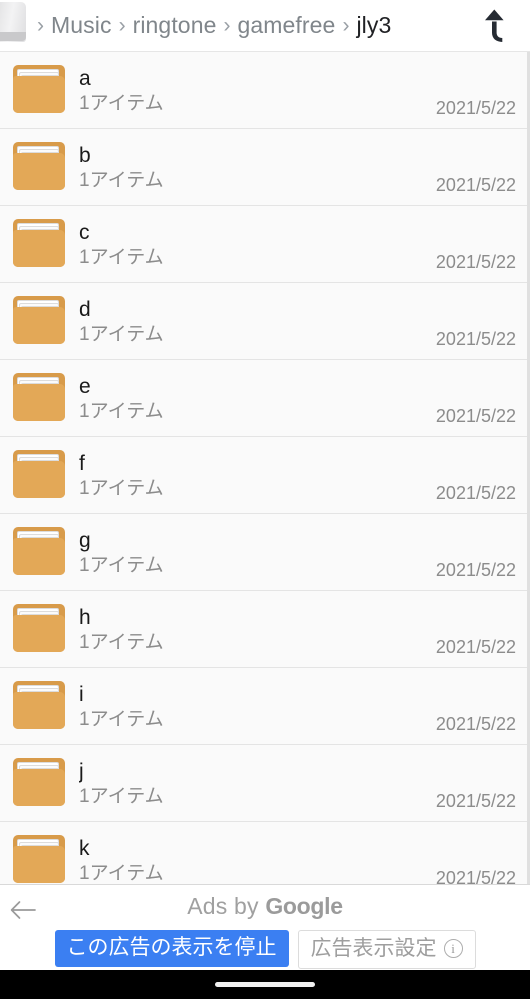  I want to click on file-list-item-text: f 1アイテム, so click(257, 475).